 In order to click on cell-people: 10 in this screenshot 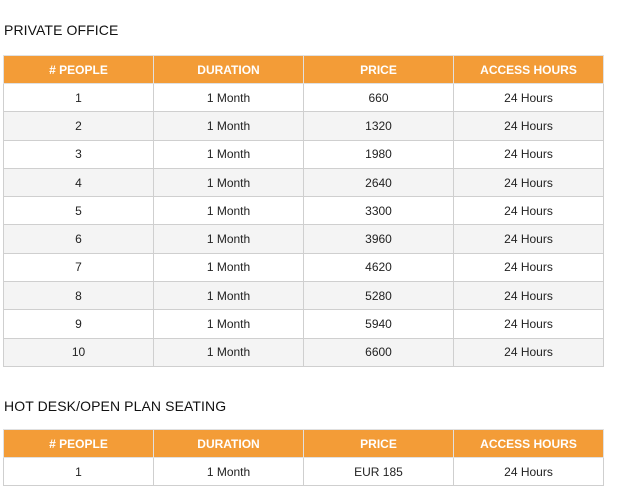, I will do `click(78, 352)`.